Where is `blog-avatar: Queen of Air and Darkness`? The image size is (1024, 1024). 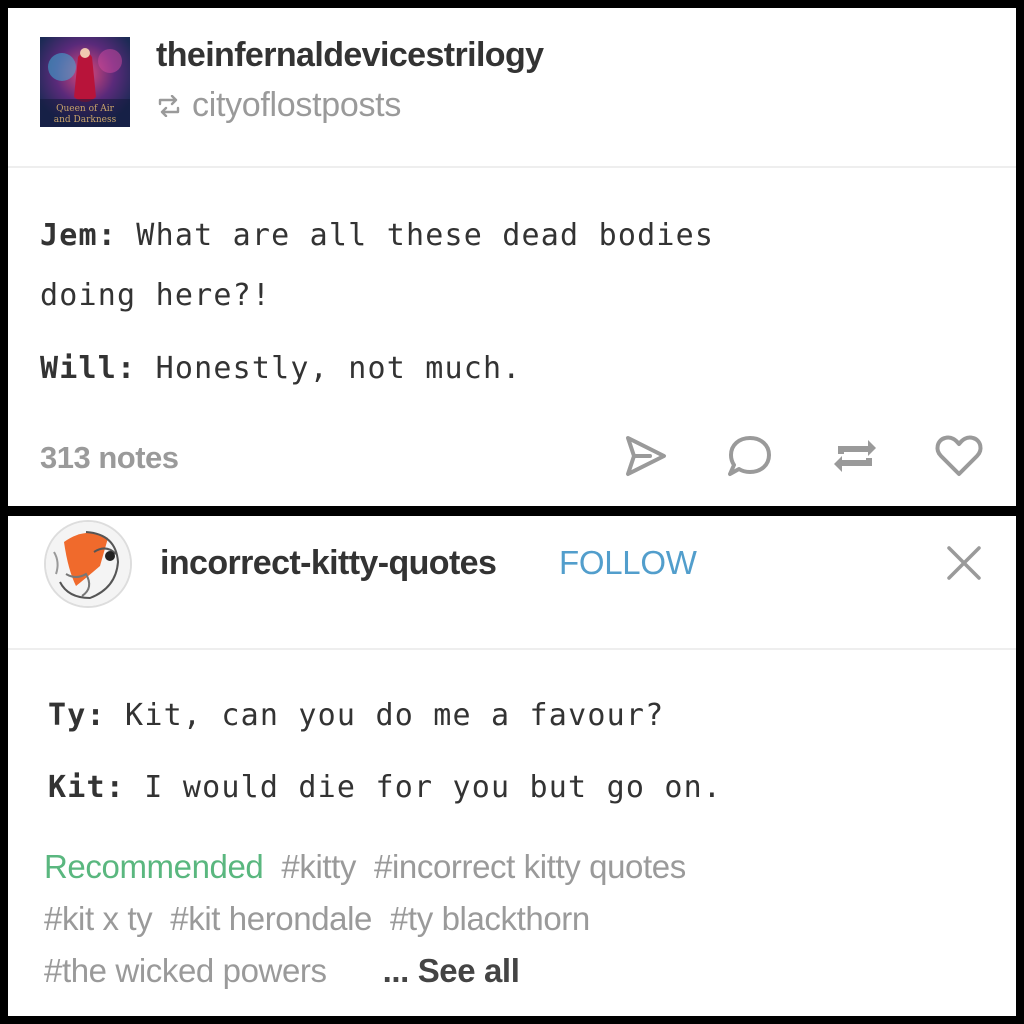 blog-avatar: Queen of Air and Darkness is located at coordinates (85, 82).